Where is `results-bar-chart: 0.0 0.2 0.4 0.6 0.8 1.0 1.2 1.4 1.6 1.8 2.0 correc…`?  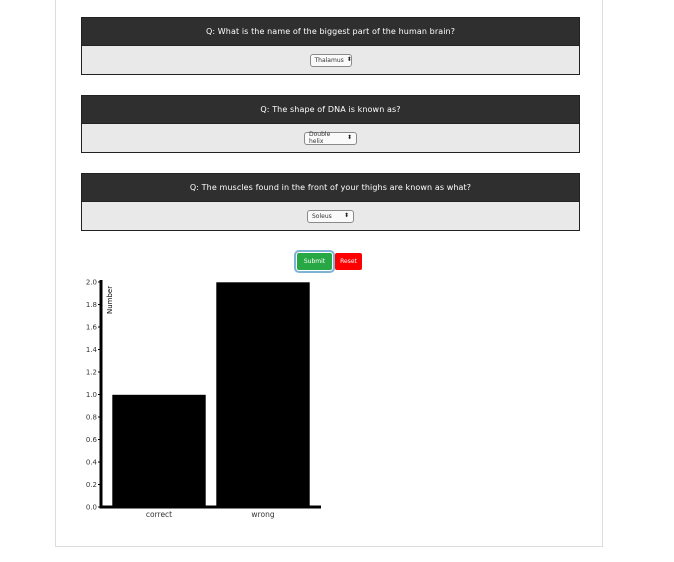
results-bar-chart: 0.0 0.2 0.4 0.6 0.8 1.0 1.2 1.4 1.6 1.8 2.0 correc… is located at coordinates (203, 399).